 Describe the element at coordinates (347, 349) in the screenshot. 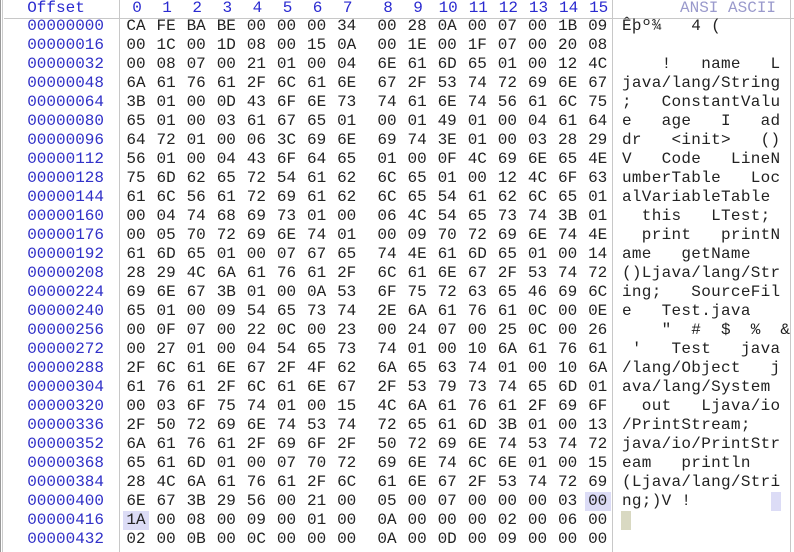

I see `hex-byte: 73` at that location.